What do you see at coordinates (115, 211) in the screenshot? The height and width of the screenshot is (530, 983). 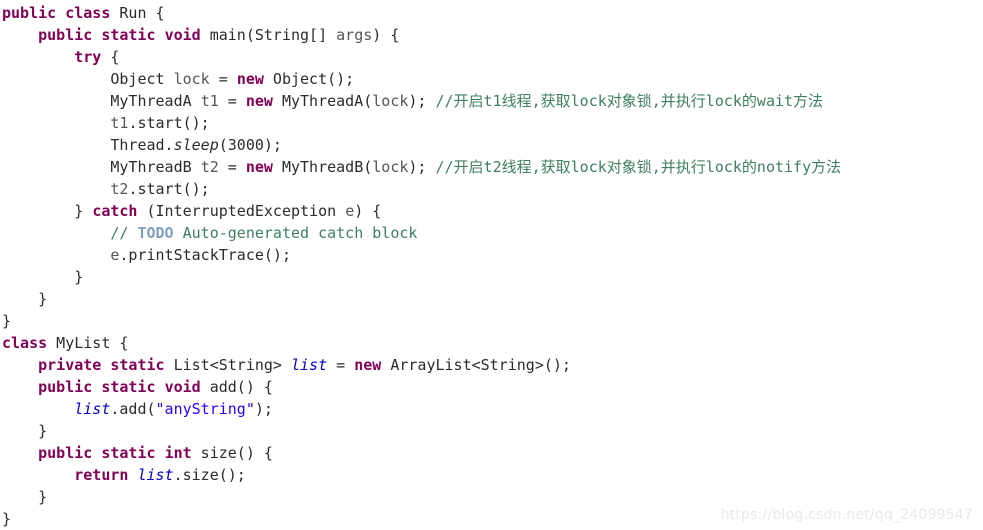 I see `code-token-keyword: catch` at bounding box center [115, 211].